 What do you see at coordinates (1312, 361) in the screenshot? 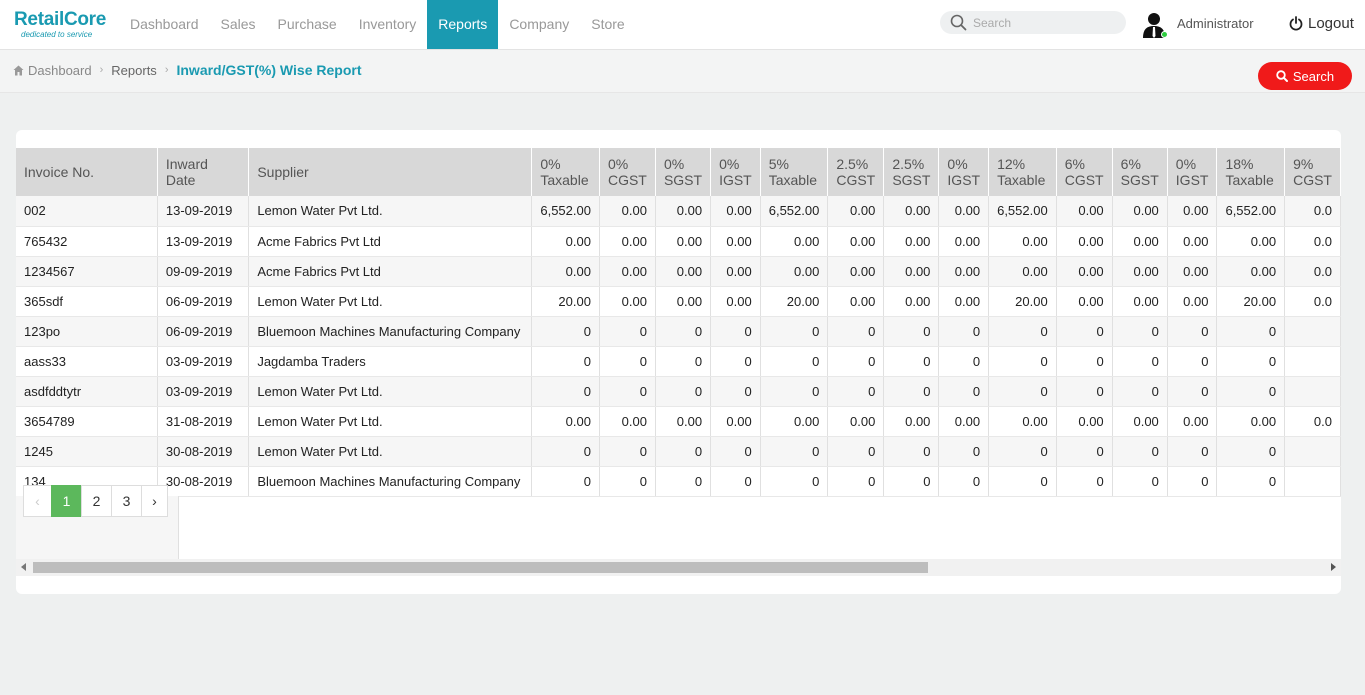
I see `amount-cell` at bounding box center [1312, 361].